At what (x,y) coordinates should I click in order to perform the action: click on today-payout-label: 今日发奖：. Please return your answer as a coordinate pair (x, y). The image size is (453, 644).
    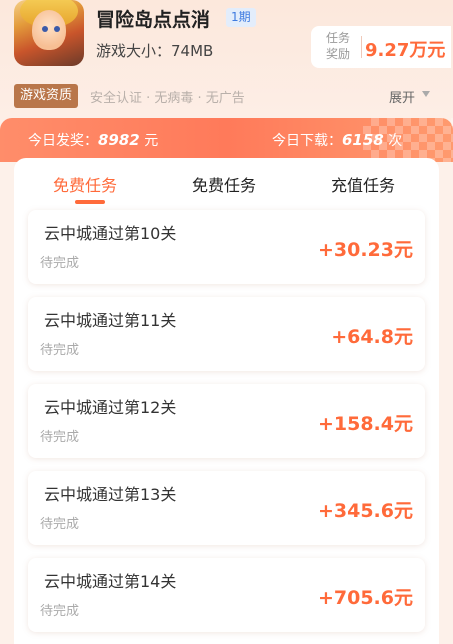
    Looking at the image, I should click on (63, 141).